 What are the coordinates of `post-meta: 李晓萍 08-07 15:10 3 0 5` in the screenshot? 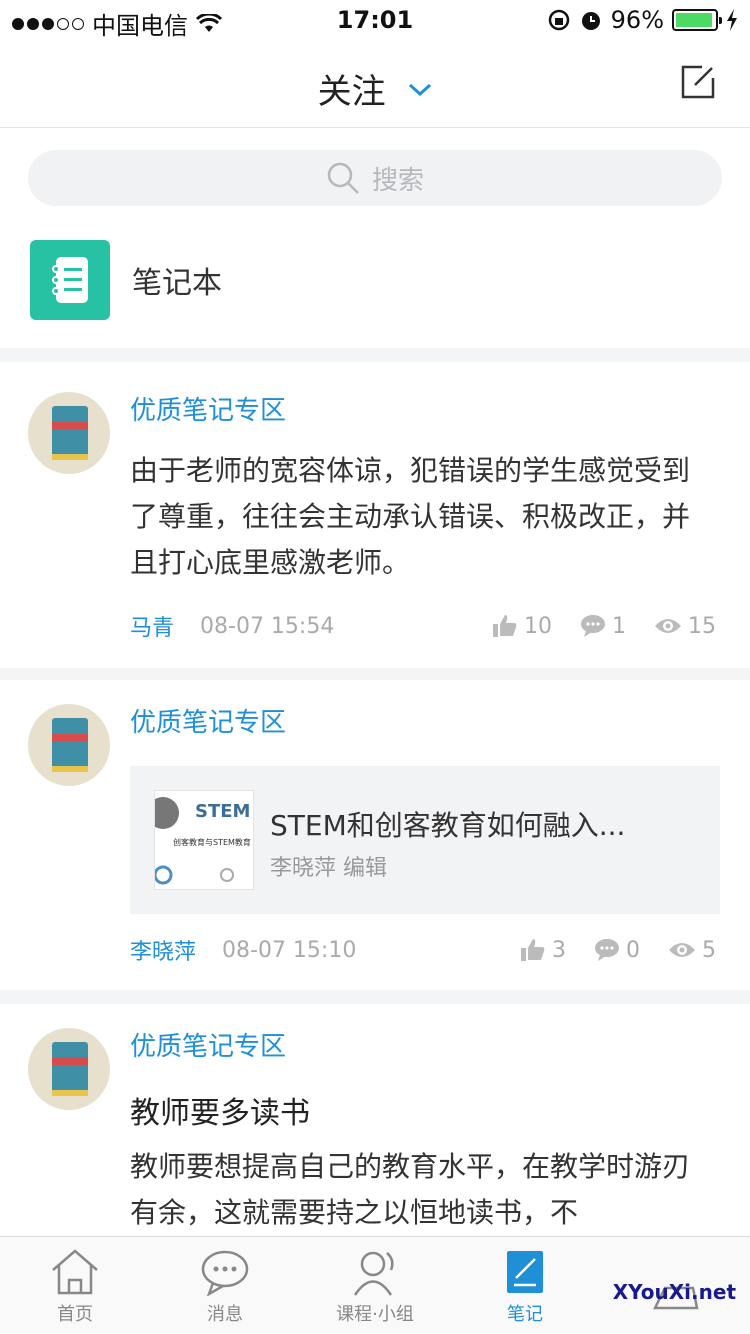 It's located at (423, 950).